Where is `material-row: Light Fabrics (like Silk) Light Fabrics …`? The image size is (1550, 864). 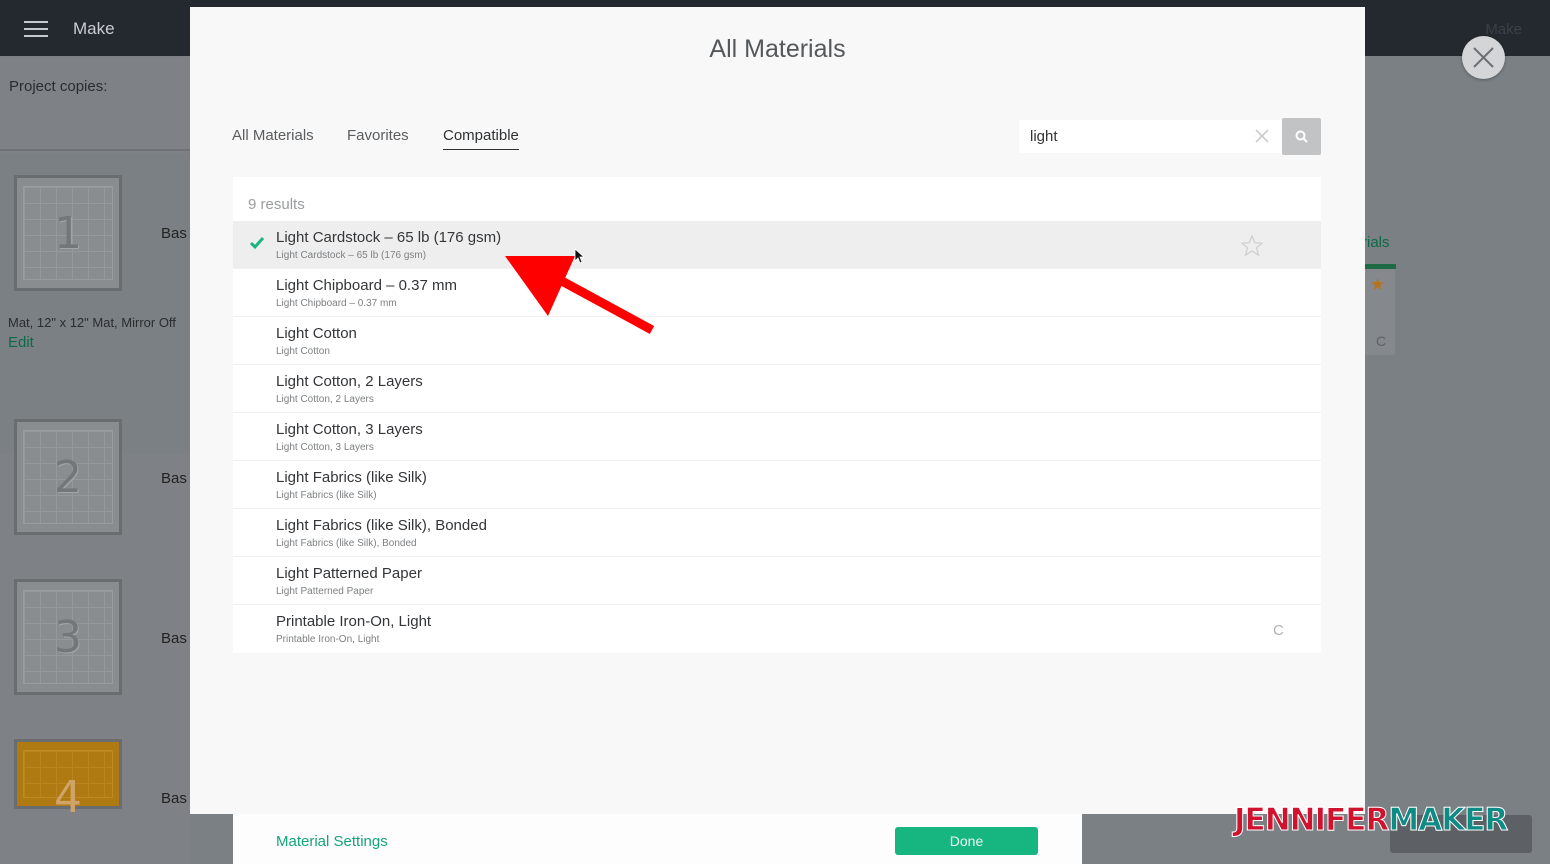 material-row: Light Fabrics (like Silk) Light Fabrics … is located at coordinates (777, 485).